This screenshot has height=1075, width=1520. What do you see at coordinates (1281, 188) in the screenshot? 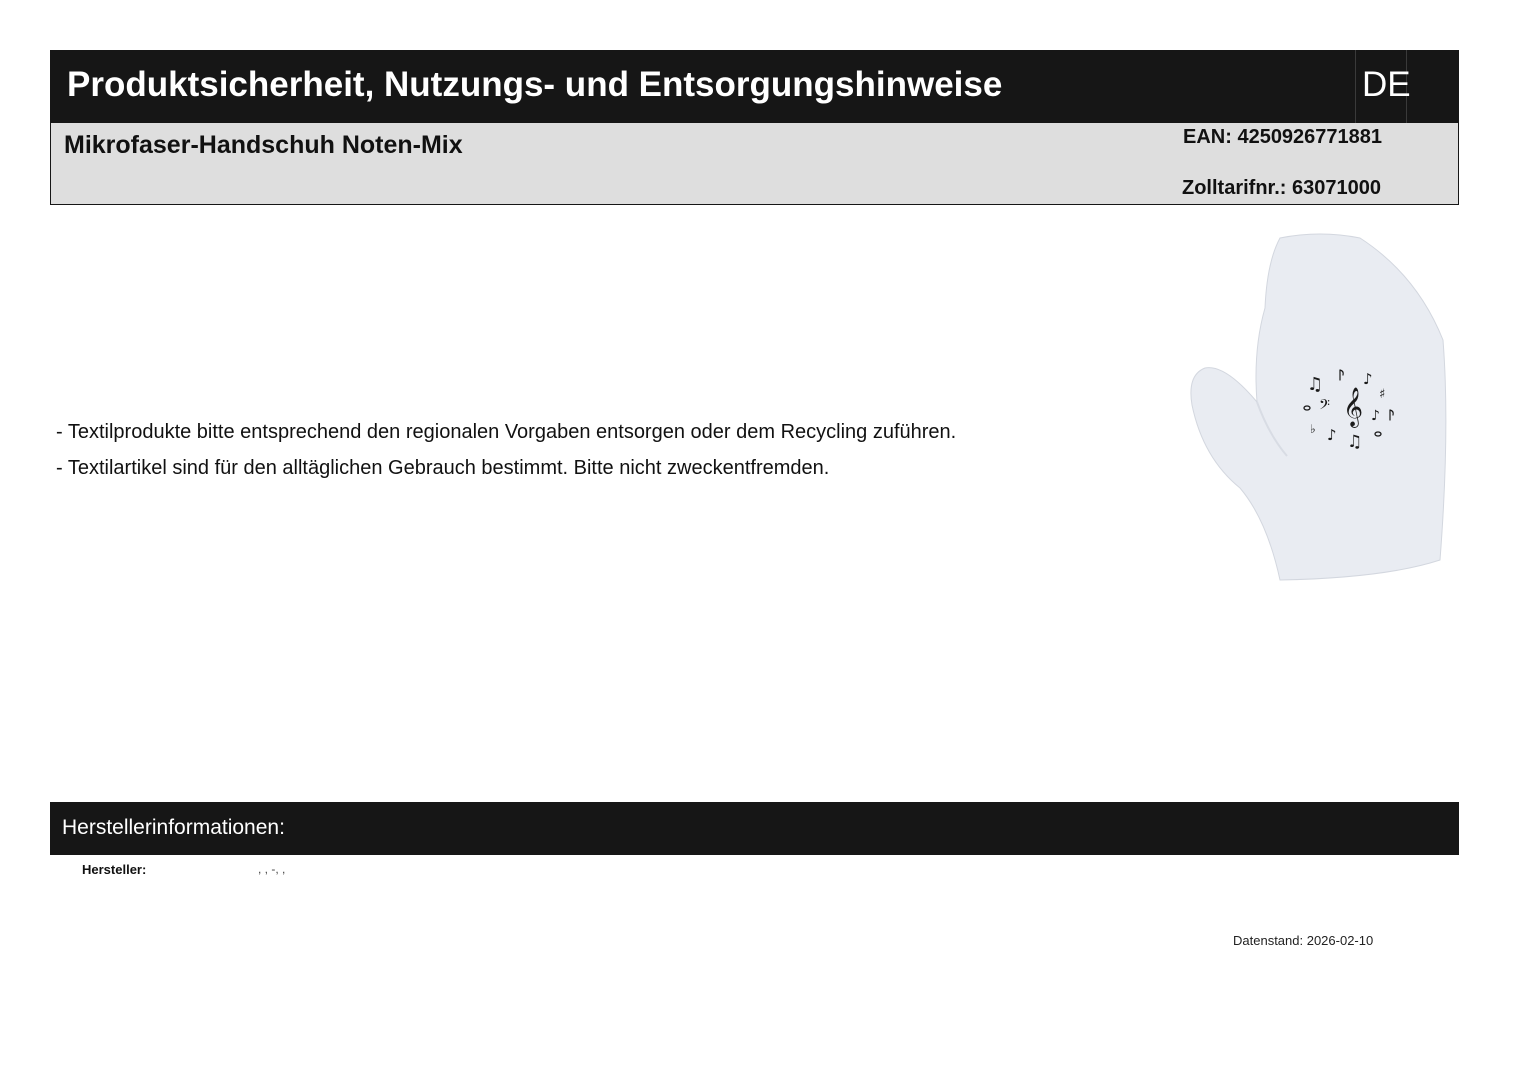
I see `customs-tariff-number: Zolltarifnr.: 63071000` at bounding box center [1281, 188].